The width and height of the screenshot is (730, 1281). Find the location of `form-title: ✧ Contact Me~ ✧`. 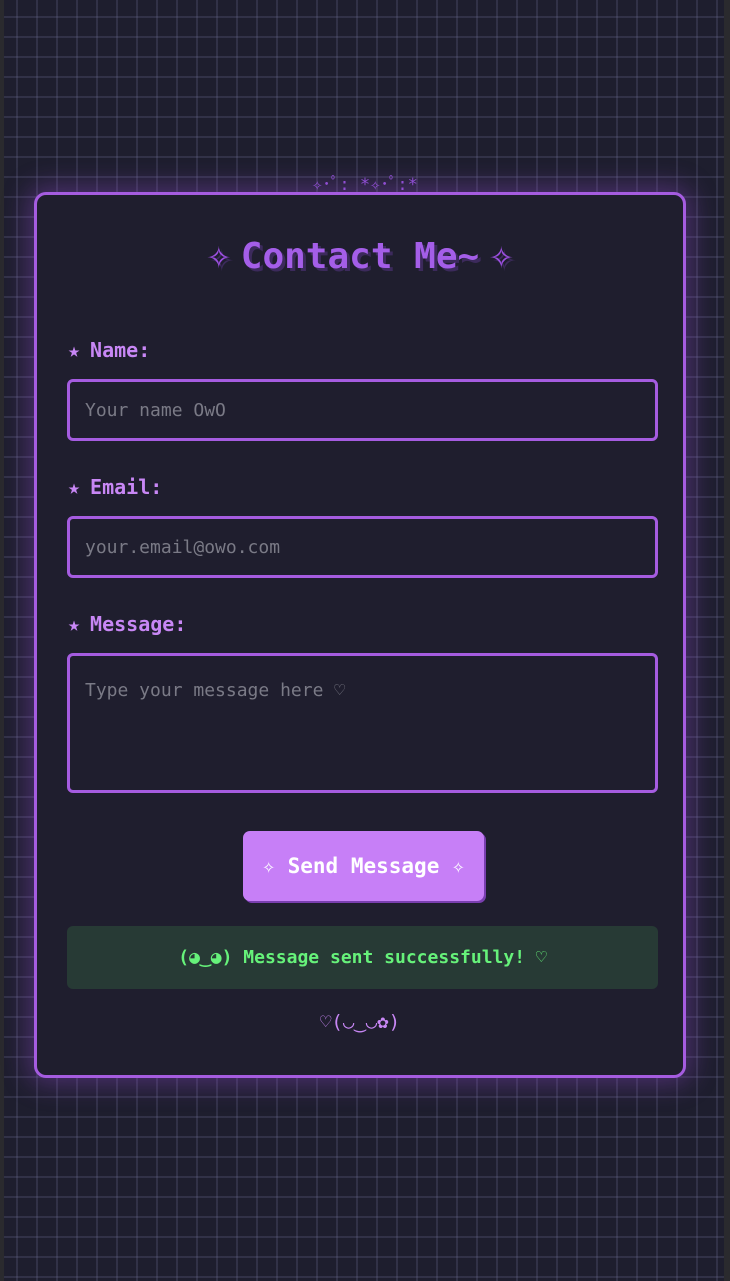

form-title: ✧ Contact Me~ ✧ is located at coordinates (360, 256).